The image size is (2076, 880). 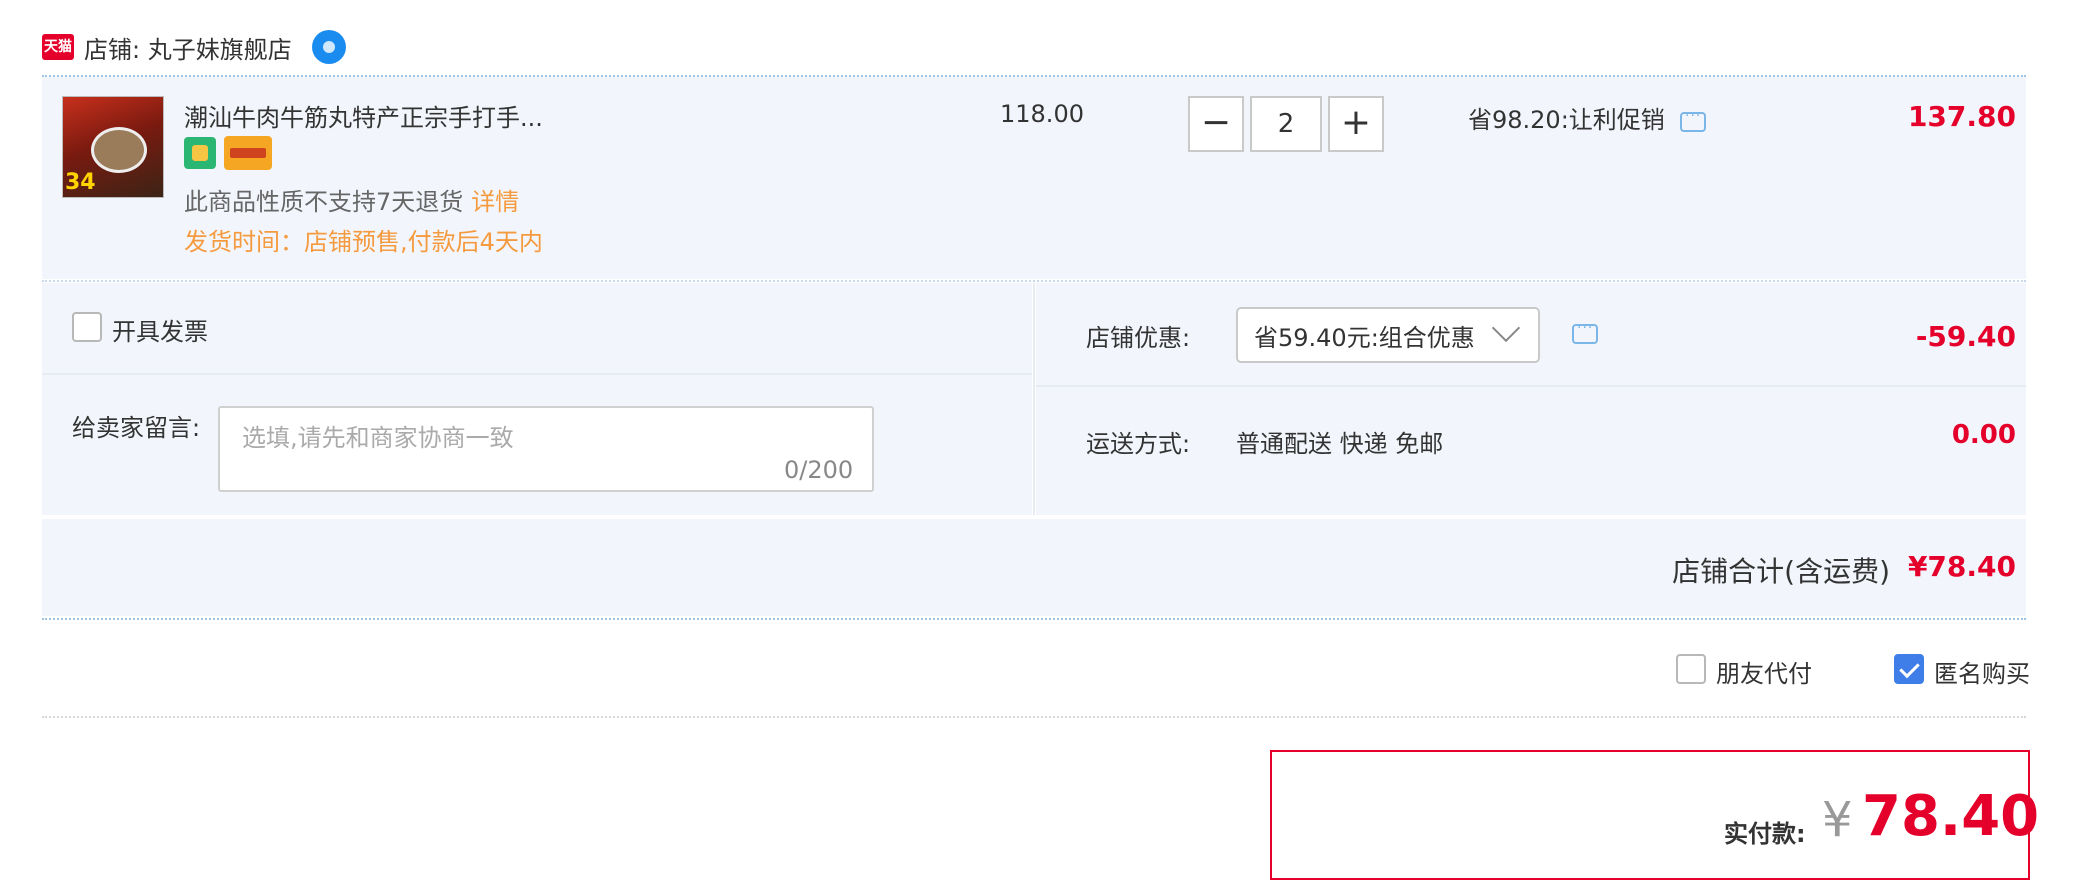 What do you see at coordinates (495, 202) in the screenshot?
I see `details-link: 详情` at bounding box center [495, 202].